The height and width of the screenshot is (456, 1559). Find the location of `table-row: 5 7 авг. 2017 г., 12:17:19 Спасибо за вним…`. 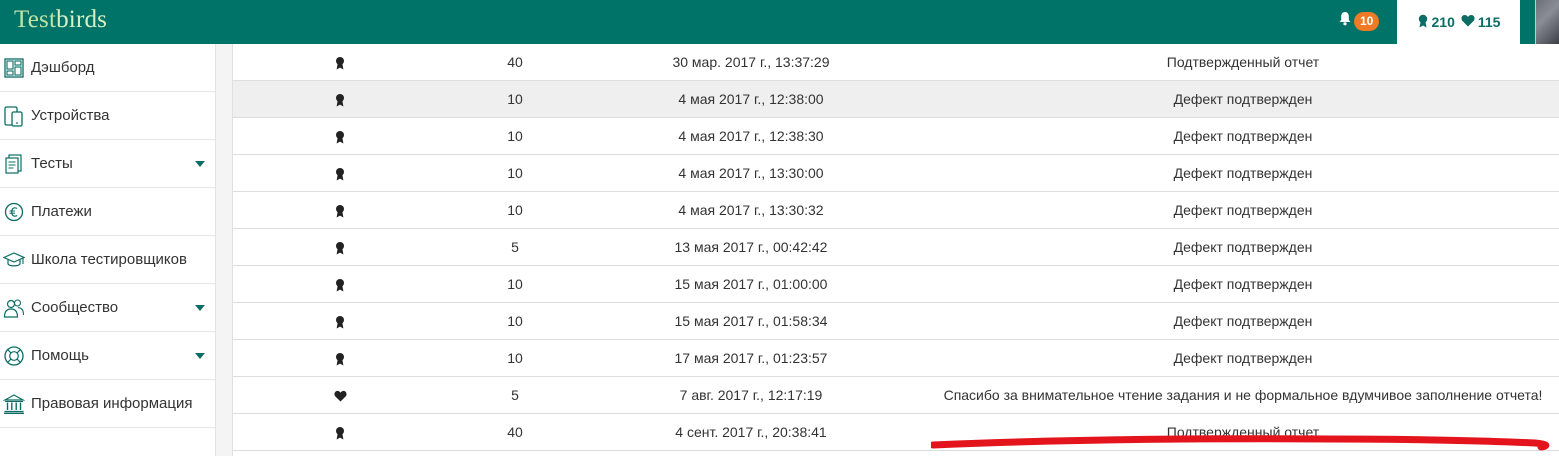

table-row: 5 7 авг. 2017 г., 12:17:19 Спасибо за вним… is located at coordinates (896, 395).